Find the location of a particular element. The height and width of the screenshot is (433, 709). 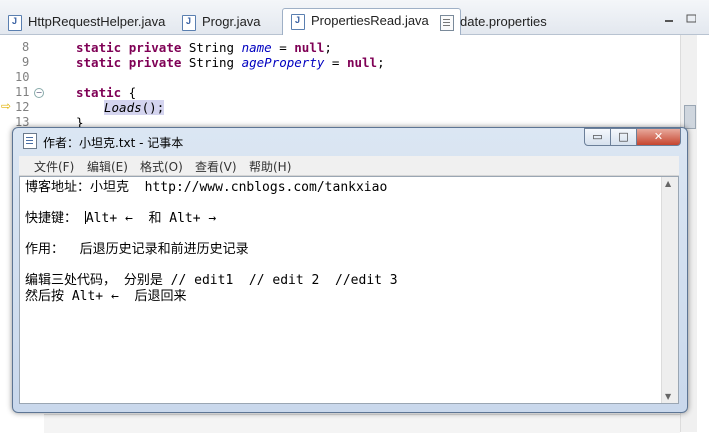

minimize-button: ▭ is located at coordinates (597, 137).